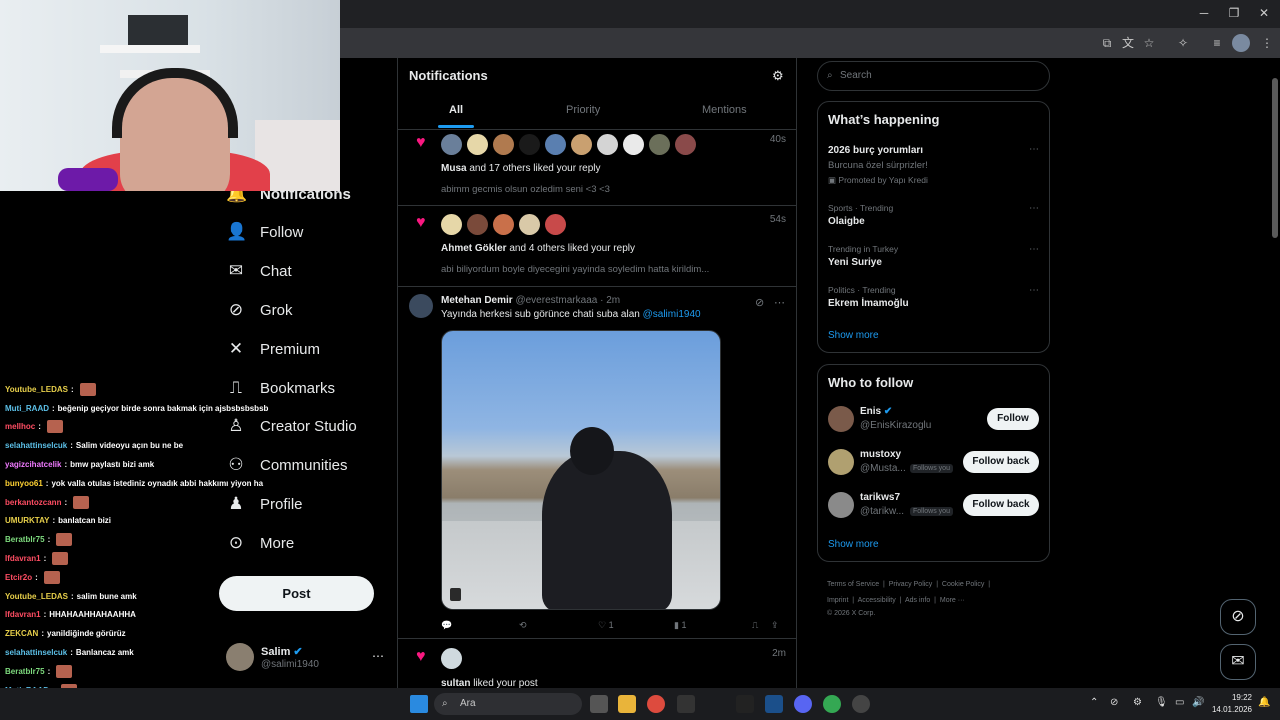 The height and width of the screenshot is (720, 1280). What do you see at coordinates (778, 76) in the screenshot?
I see `settings-gear-icon: ⚙` at bounding box center [778, 76].